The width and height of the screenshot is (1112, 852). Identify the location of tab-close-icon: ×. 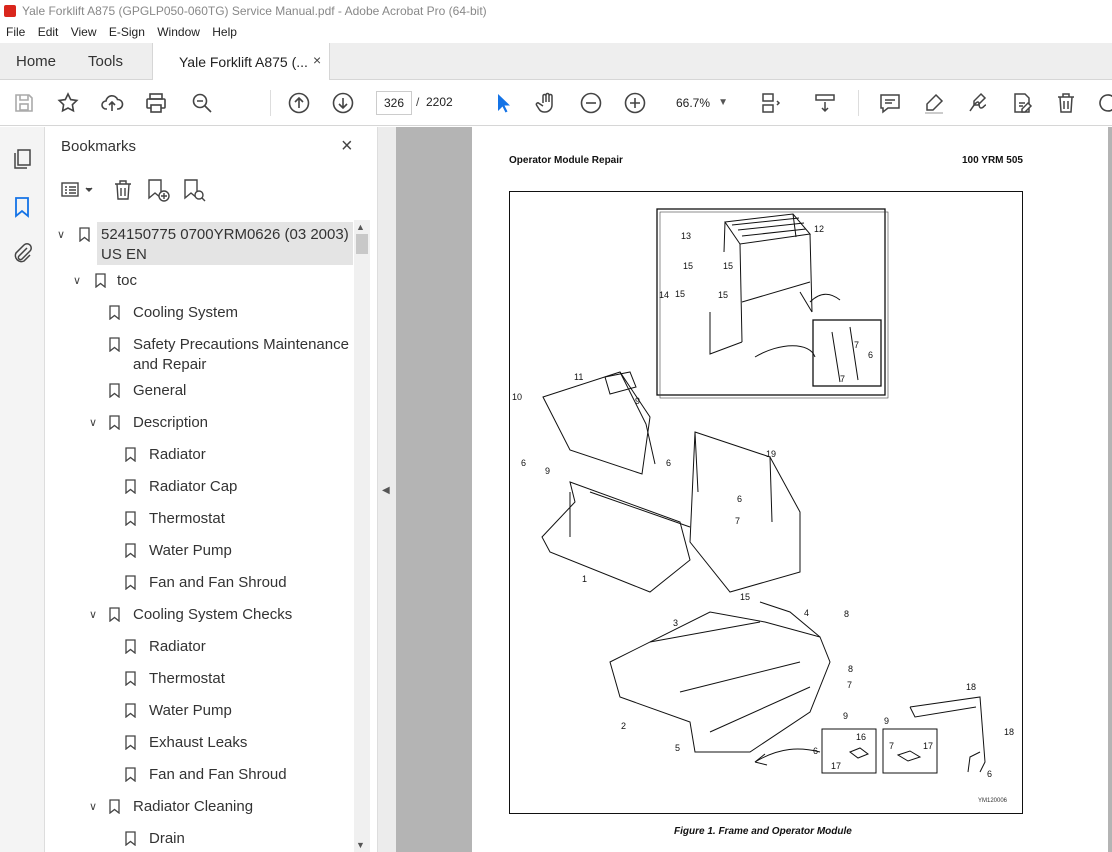
(317, 60).